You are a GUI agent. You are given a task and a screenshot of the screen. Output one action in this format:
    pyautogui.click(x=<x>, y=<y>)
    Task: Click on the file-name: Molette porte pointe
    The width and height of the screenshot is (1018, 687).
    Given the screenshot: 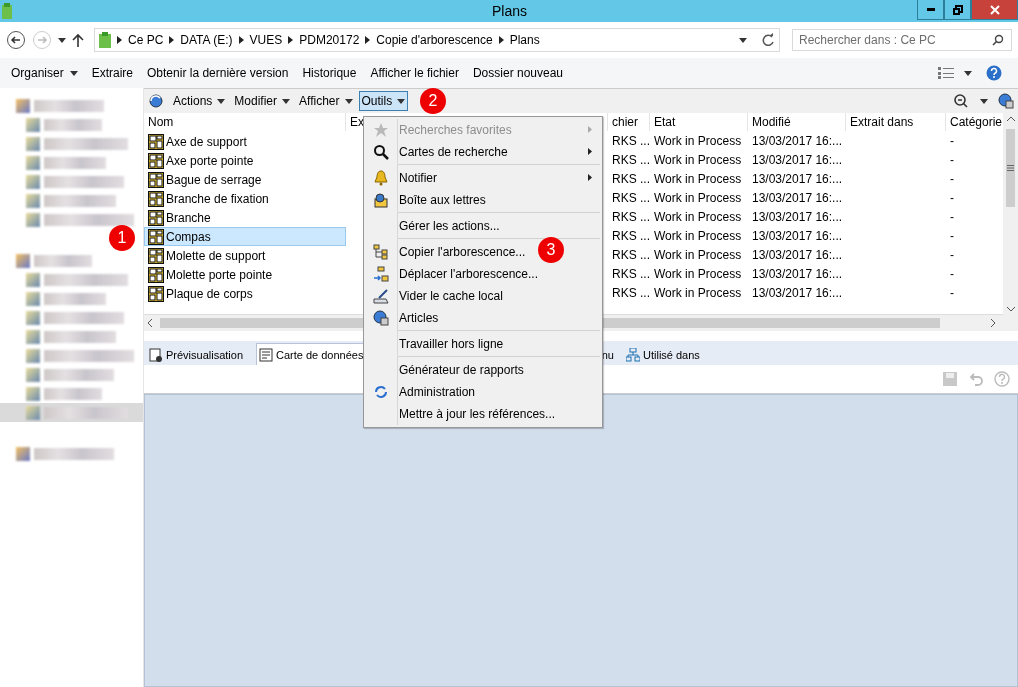 What is the action you would take?
    pyautogui.click(x=219, y=274)
    